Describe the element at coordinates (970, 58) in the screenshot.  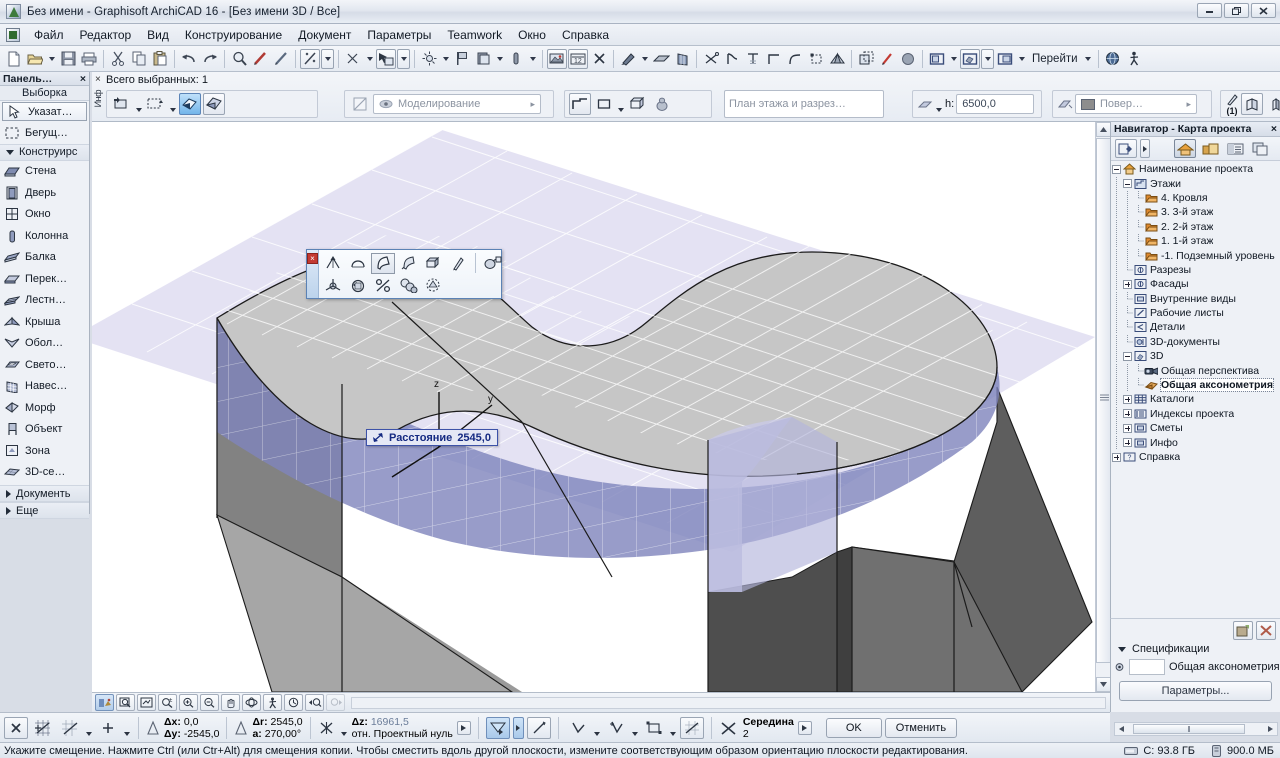
I see `3d-window-icon` at that location.